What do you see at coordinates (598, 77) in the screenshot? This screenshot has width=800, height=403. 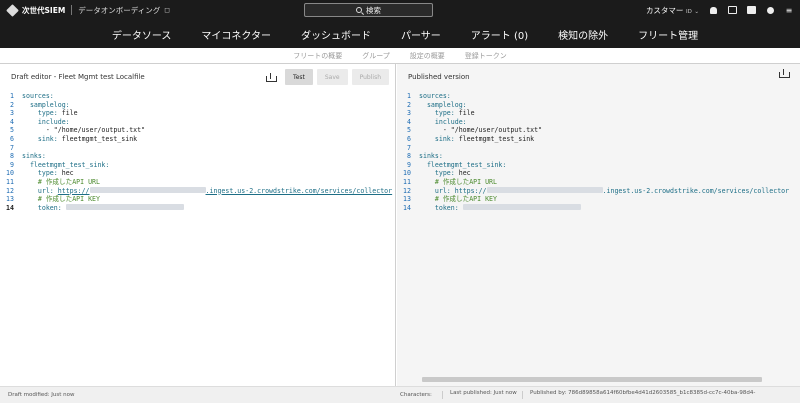 I see `published-version-header: Published version` at bounding box center [598, 77].